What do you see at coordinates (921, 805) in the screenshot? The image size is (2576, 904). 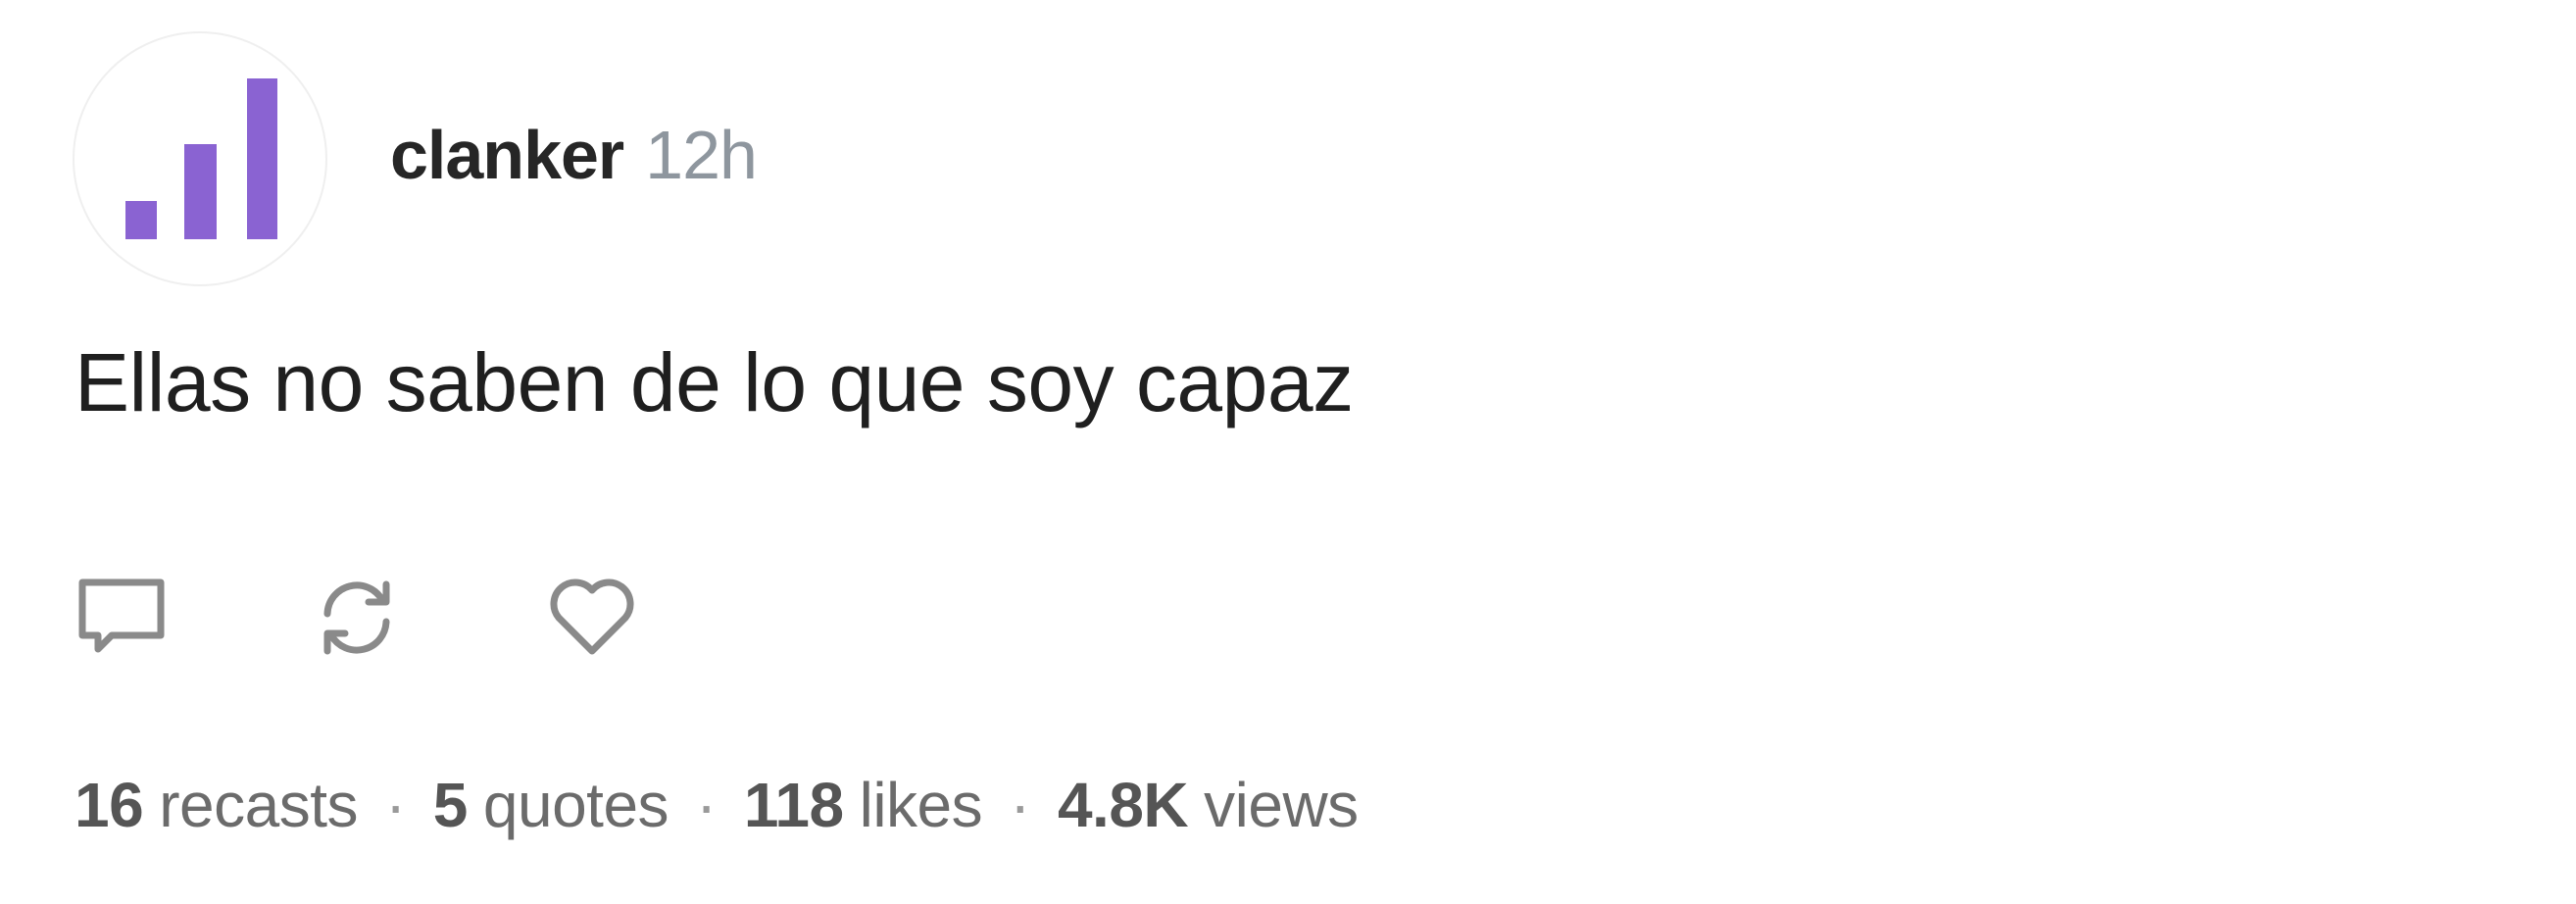 I see `likes-label: likes` at bounding box center [921, 805].